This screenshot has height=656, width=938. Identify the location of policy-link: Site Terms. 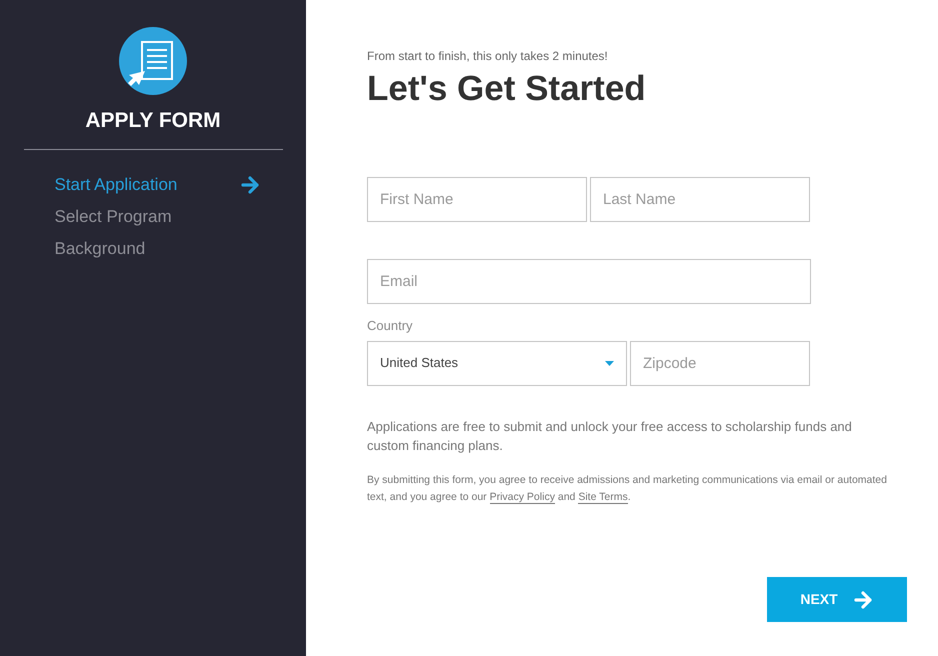
(603, 497).